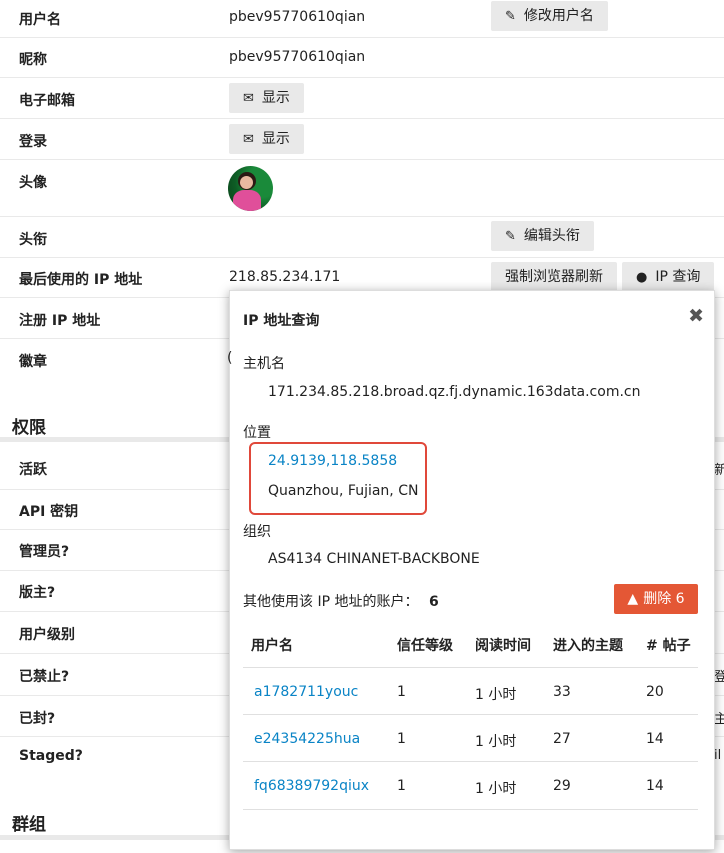 Image resolution: width=724 pixels, height=853 pixels. Describe the element at coordinates (33, 142) in the screenshot. I see `login-label: 登录` at that location.